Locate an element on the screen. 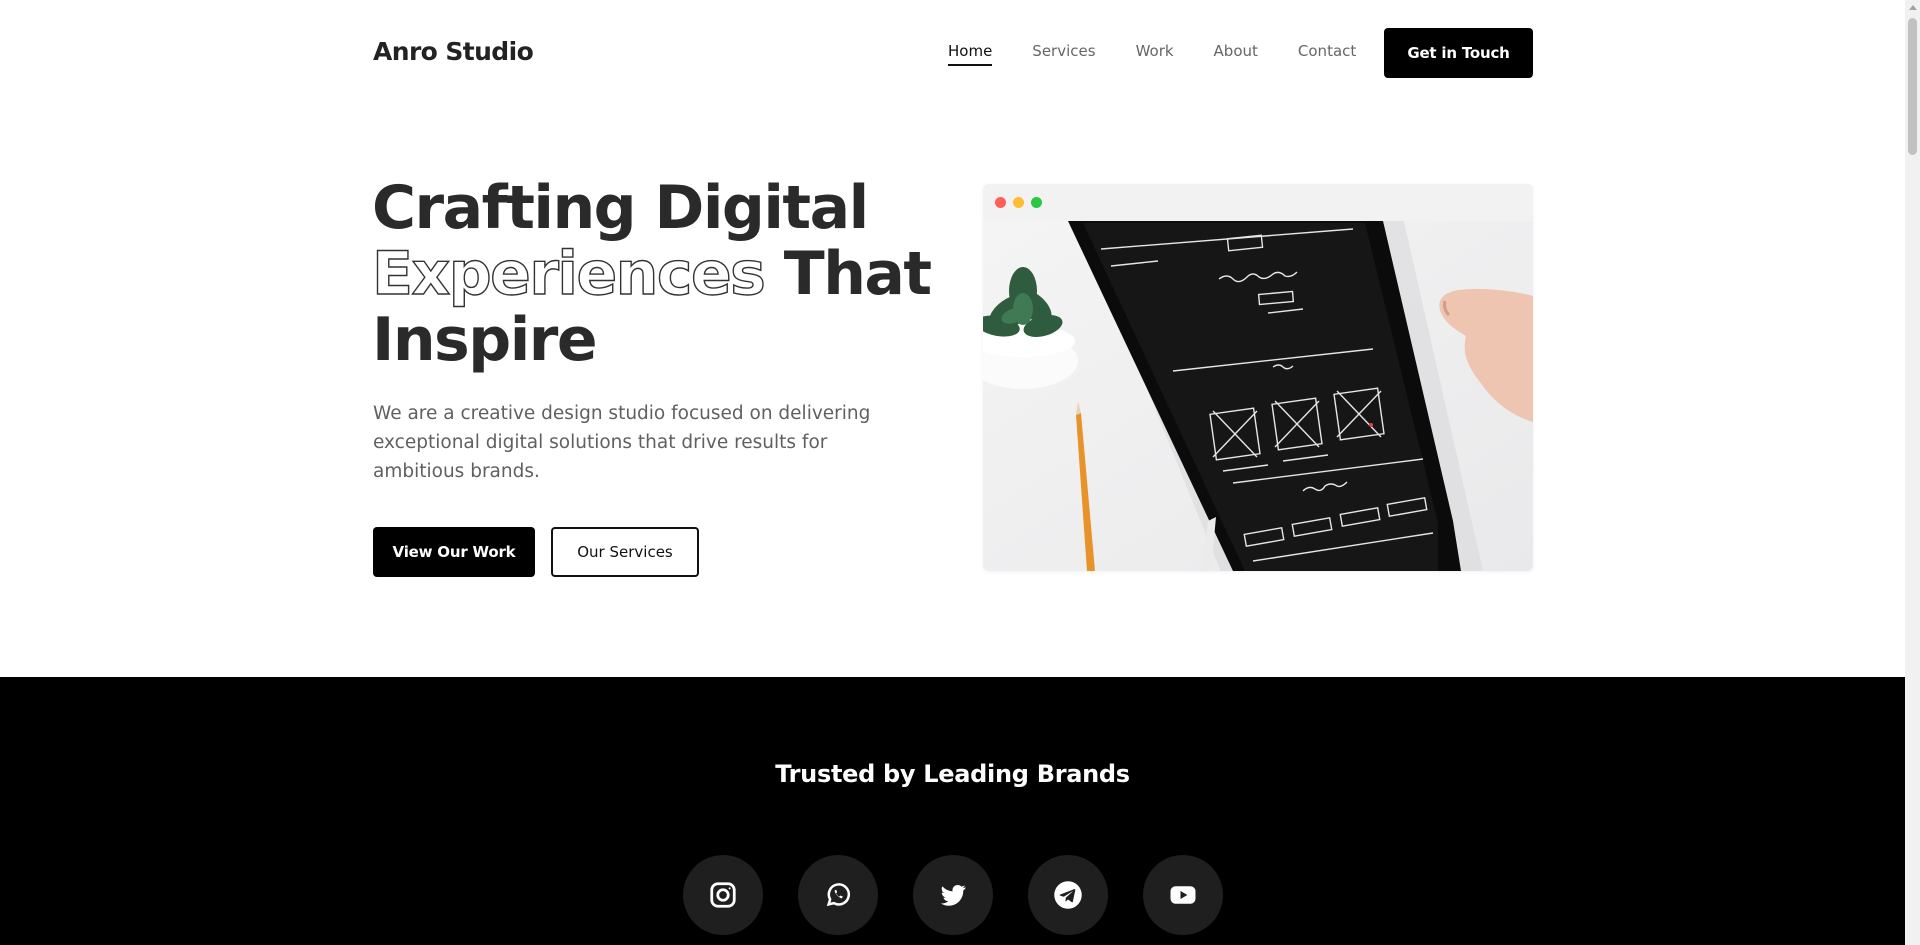 The width and height of the screenshot is (1920, 945). window-close-dot is located at coordinates (1000, 202).